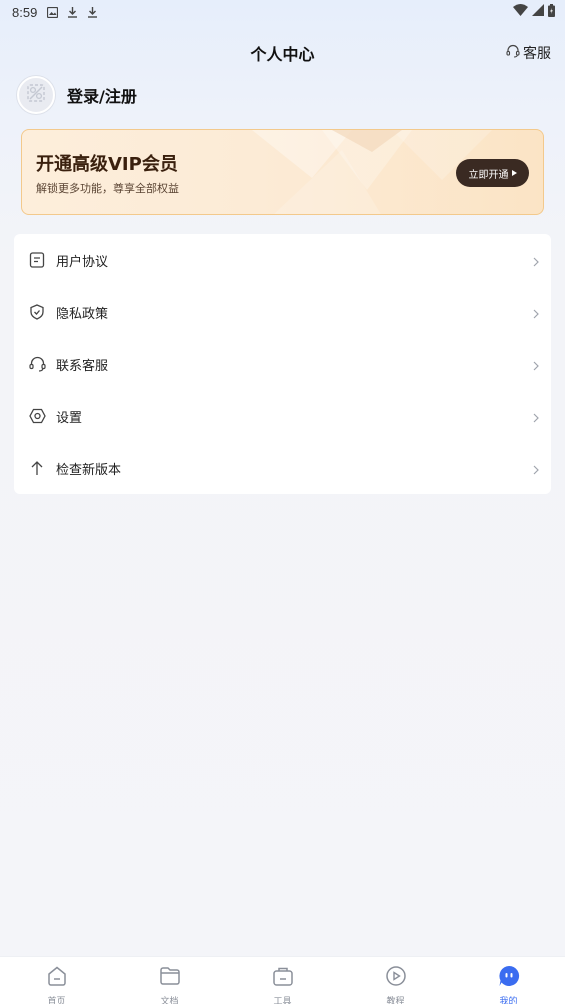  Describe the element at coordinates (538, 12) in the screenshot. I see `signal-icon` at that location.